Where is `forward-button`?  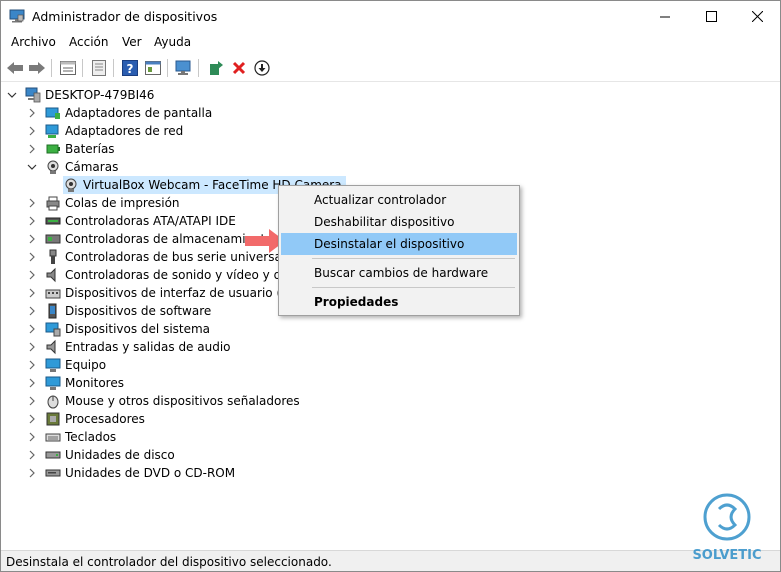
forward-button is located at coordinates (37, 68).